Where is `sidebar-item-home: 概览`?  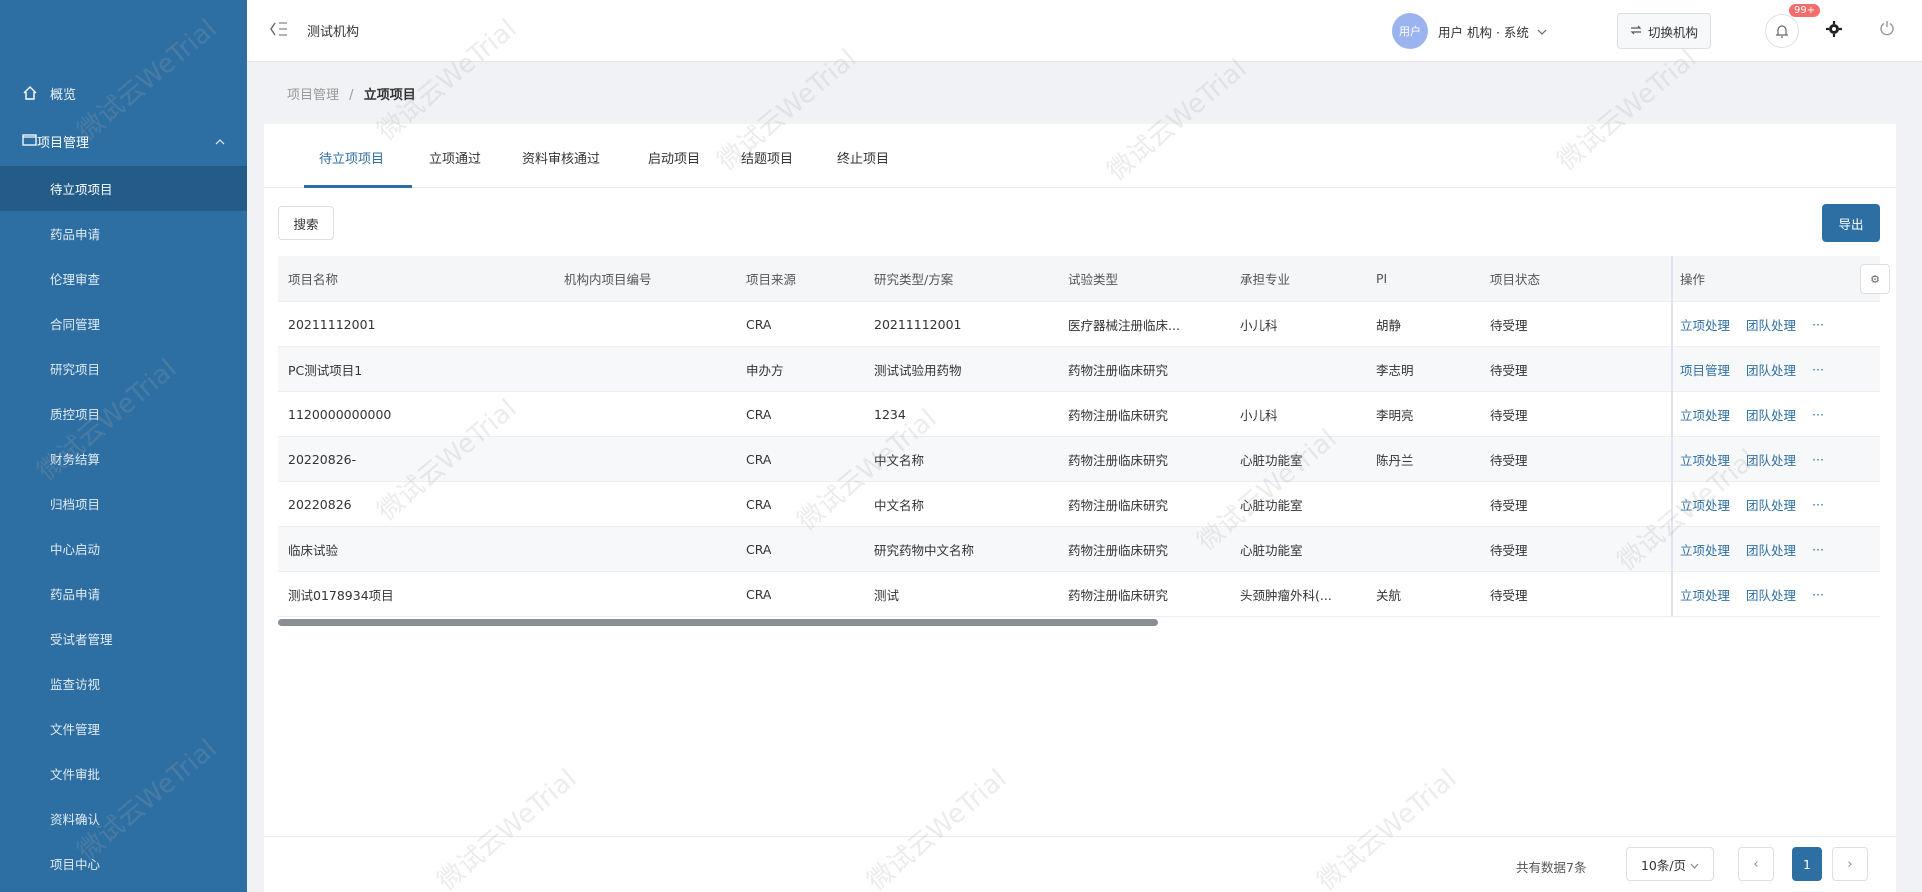
sidebar-item-home: 概览 is located at coordinates (123, 93).